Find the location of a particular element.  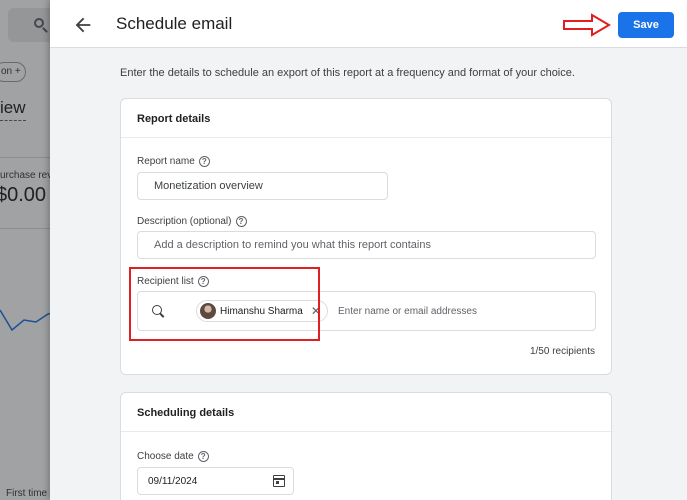

description-input is located at coordinates (366, 245).